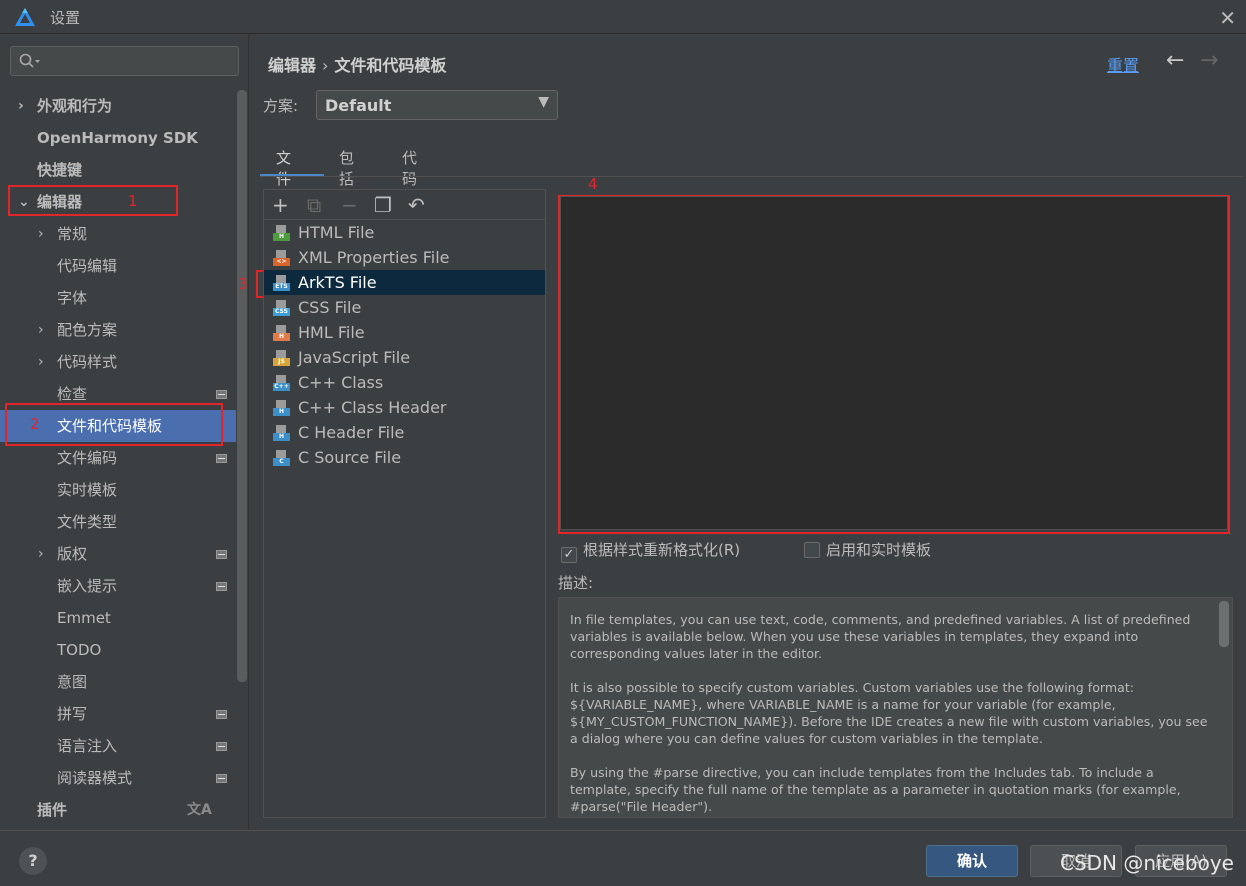  Describe the element at coordinates (118, 554) in the screenshot. I see `sidebar-item: › 版权` at that location.